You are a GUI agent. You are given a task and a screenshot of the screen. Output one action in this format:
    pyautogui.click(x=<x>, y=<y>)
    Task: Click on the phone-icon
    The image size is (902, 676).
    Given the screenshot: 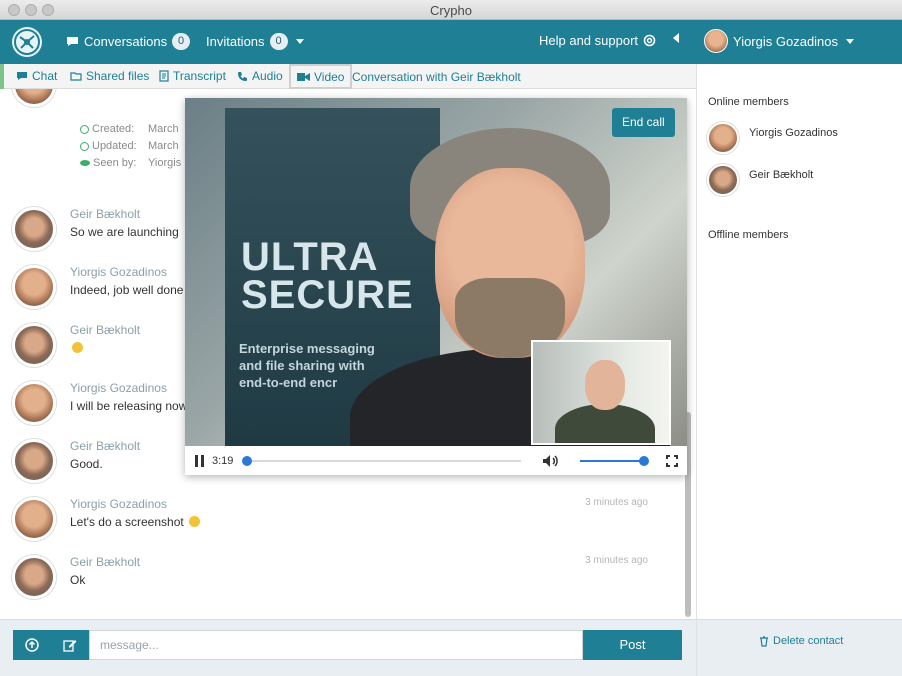 What is the action you would take?
    pyautogui.click(x=242, y=76)
    